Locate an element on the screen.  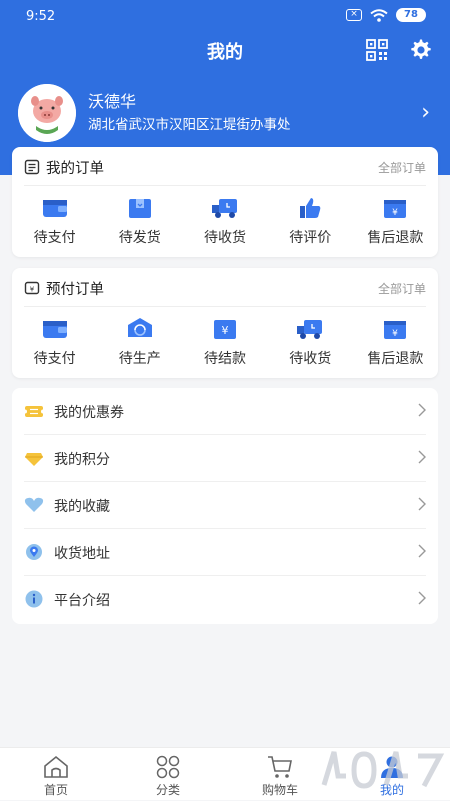
qrcode-icon is located at coordinates (377, 50).